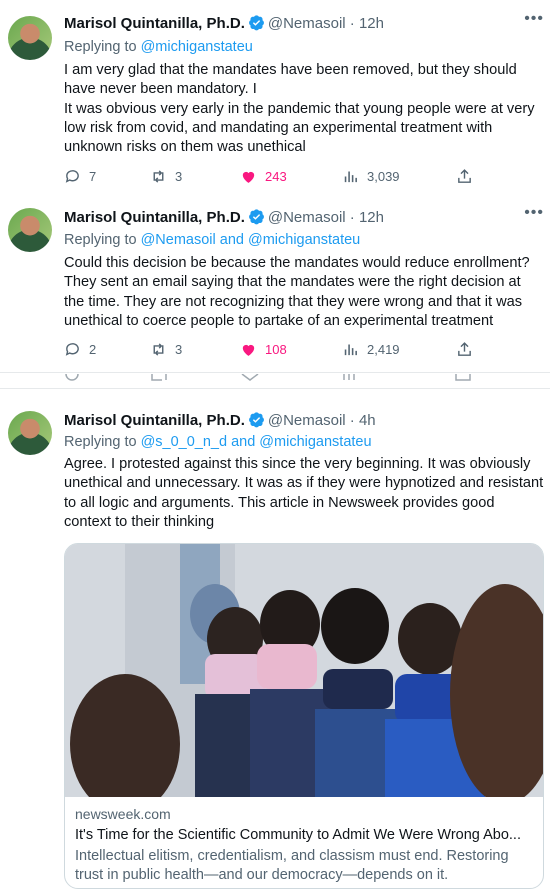 This screenshot has width=550, height=895. I want to click on reply-count: 7, so click(93, 176).